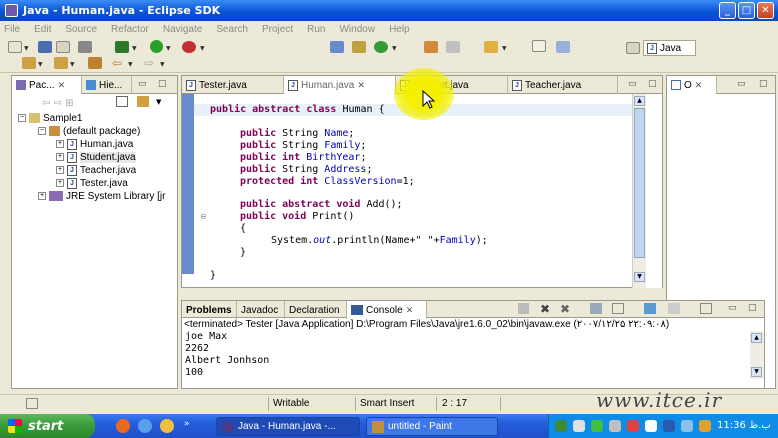 The image size is (778, 438). Describe the element at coordinates (243, 229) in the screenshot. I see `code-line: {` at that location.